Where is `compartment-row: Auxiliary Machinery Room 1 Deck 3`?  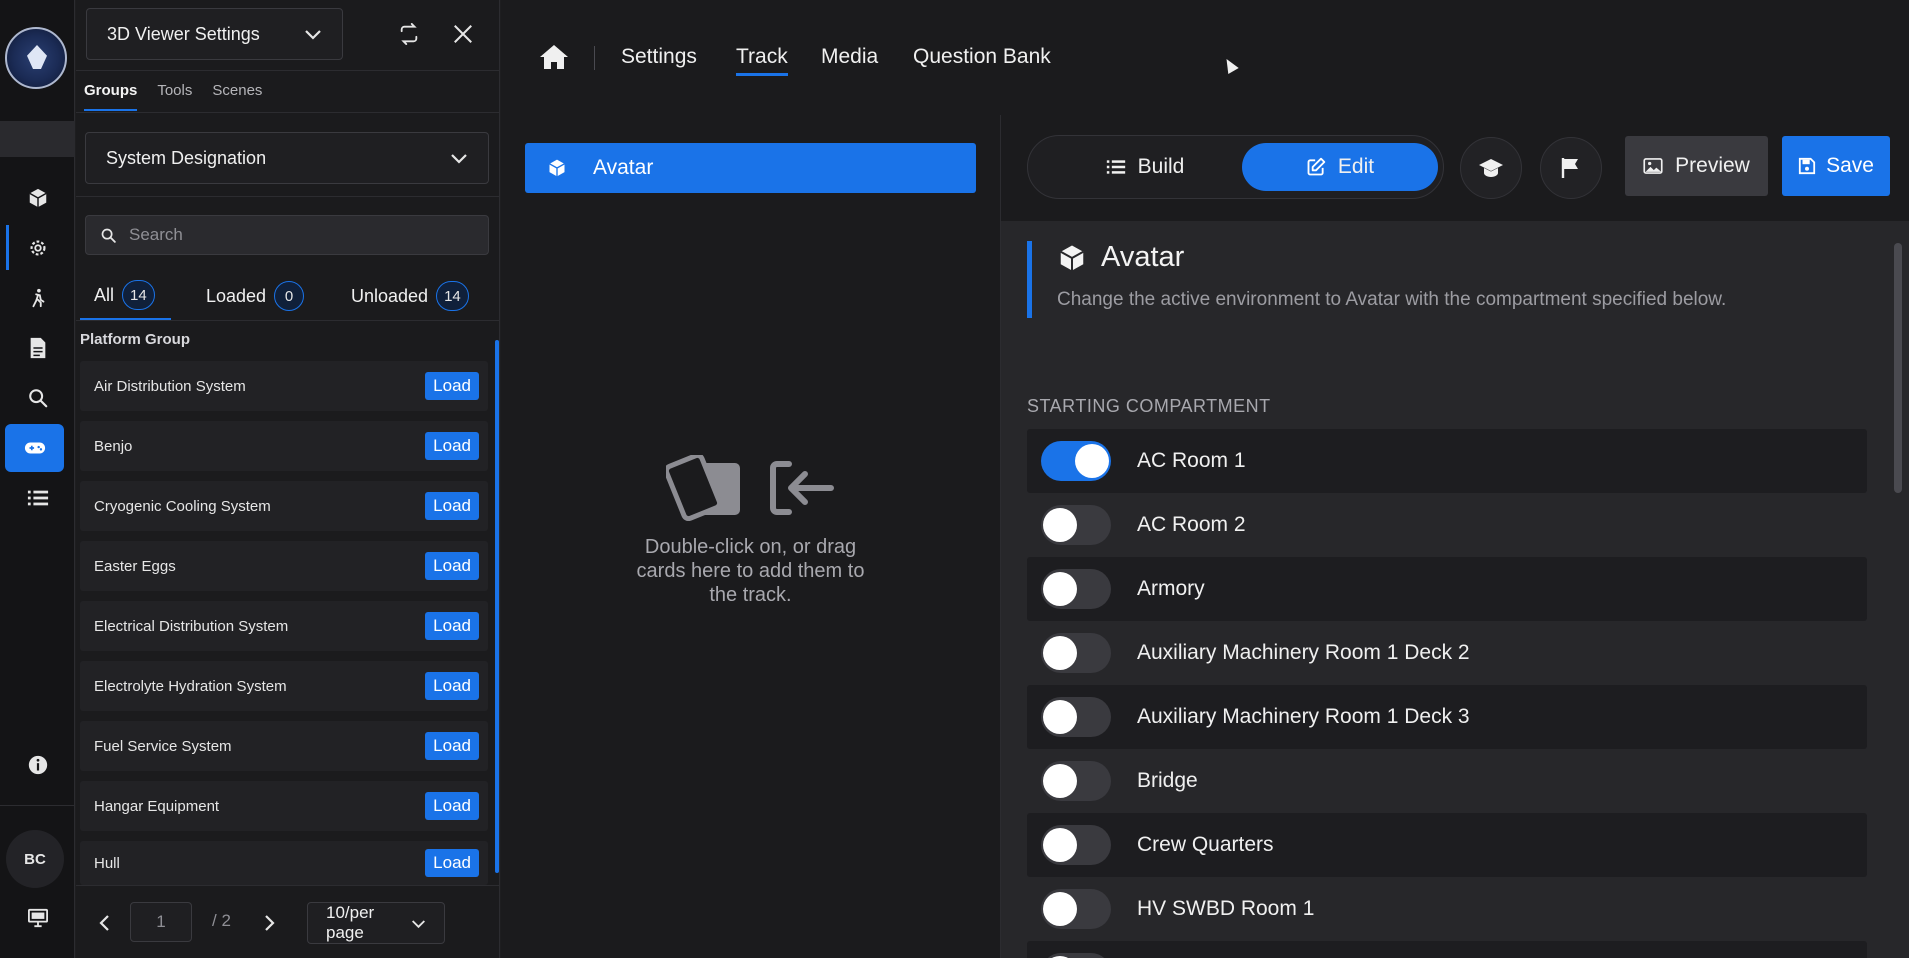 compartment-row: Auxiliary Machinery Room 1 Deck 3 is located at coordinates (1447, 717).